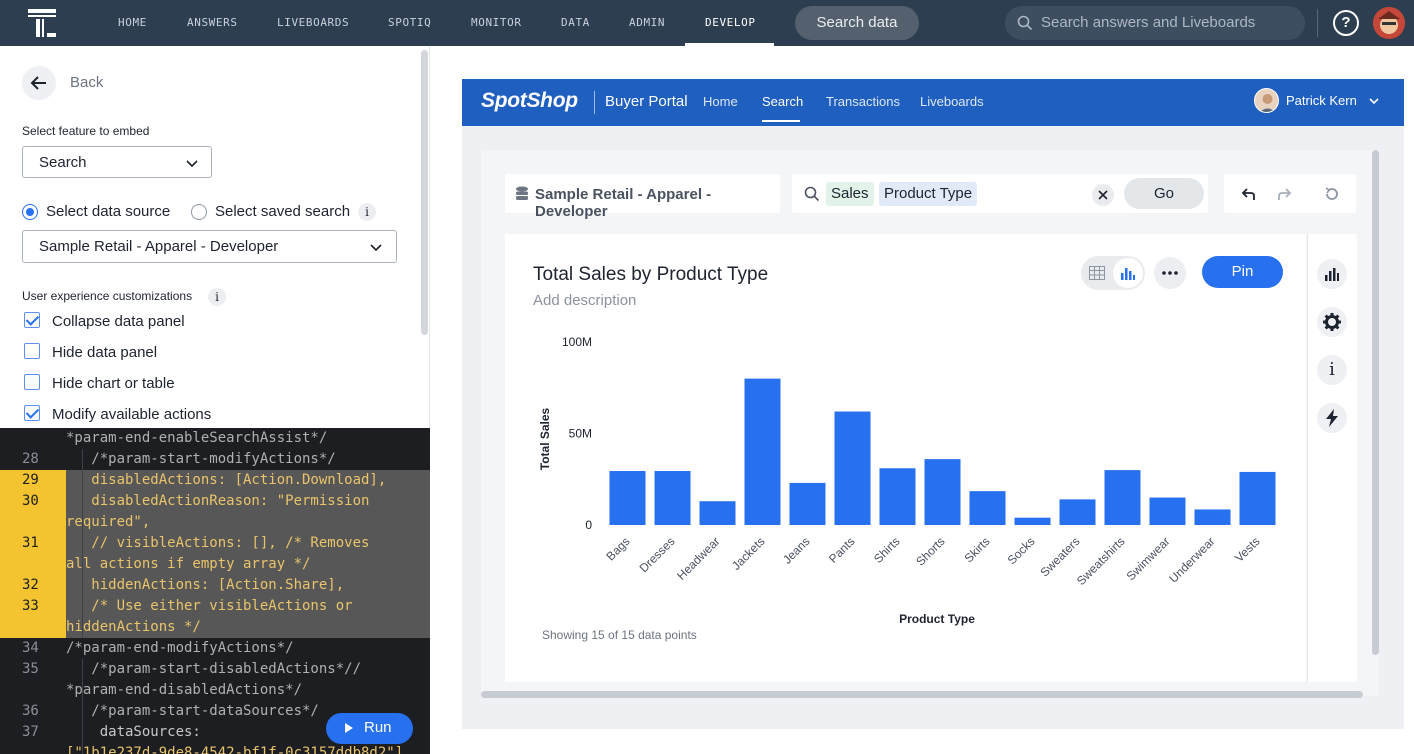 The height and width of the screenshot is (754, 1414). Describe the element at coordinates (1346, 23) in the screenshot. I see `help-button: ?` at that location.